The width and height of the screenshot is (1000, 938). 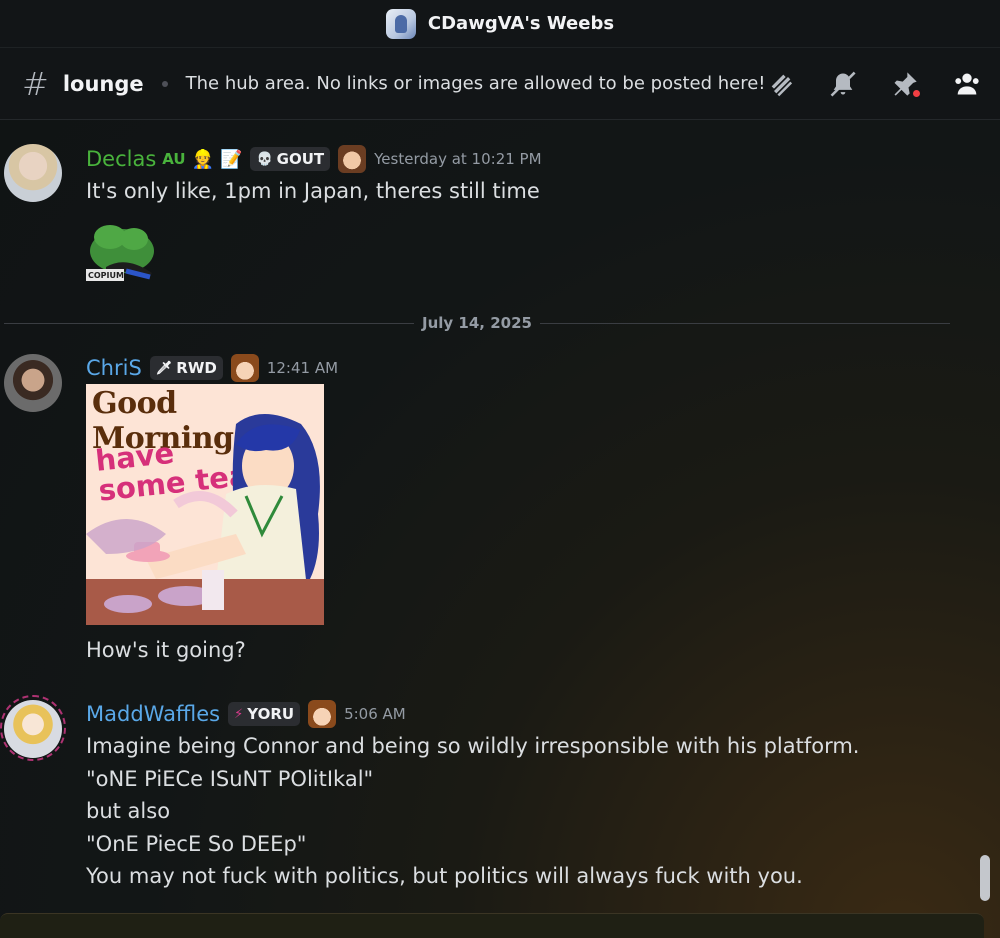 I want to click on channel-name: lounge, so click(x=103, y=83).